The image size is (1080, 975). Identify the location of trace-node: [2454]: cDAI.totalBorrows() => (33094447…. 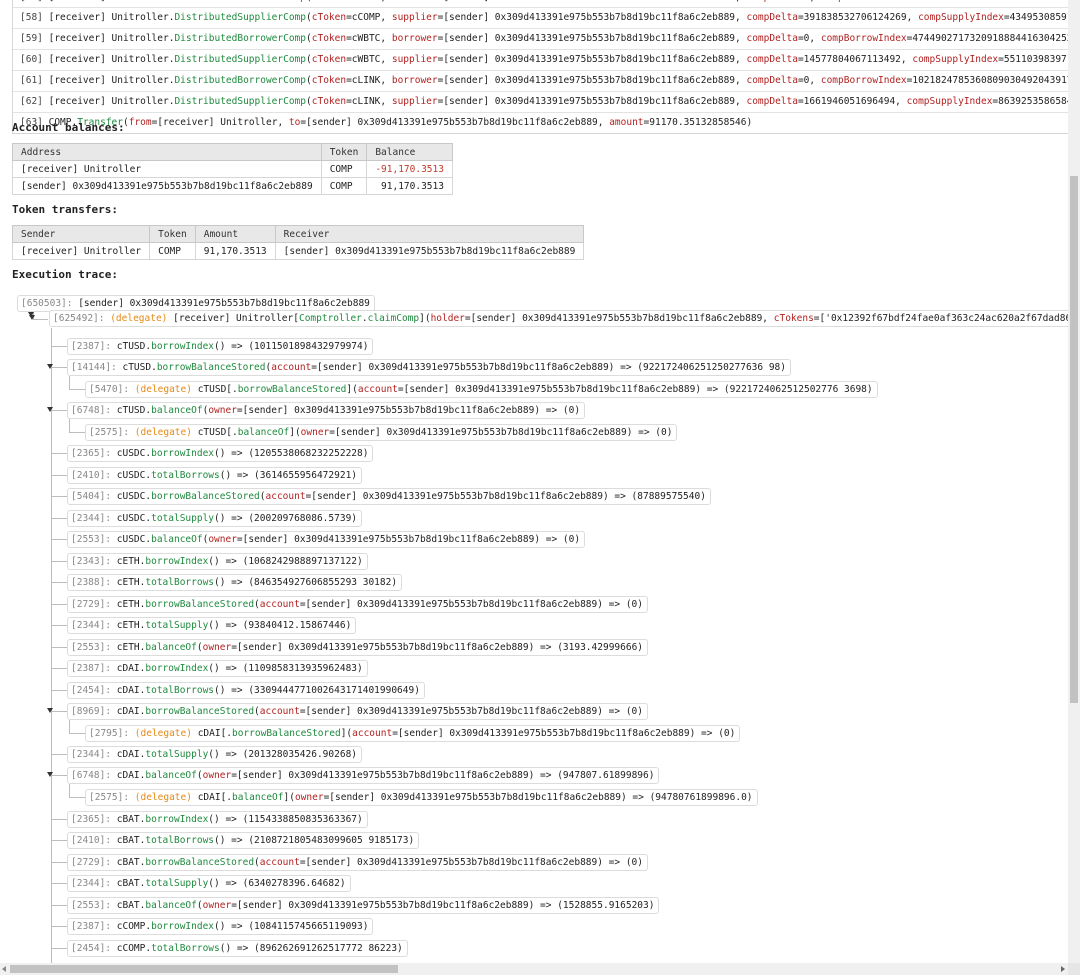
(246, 690).